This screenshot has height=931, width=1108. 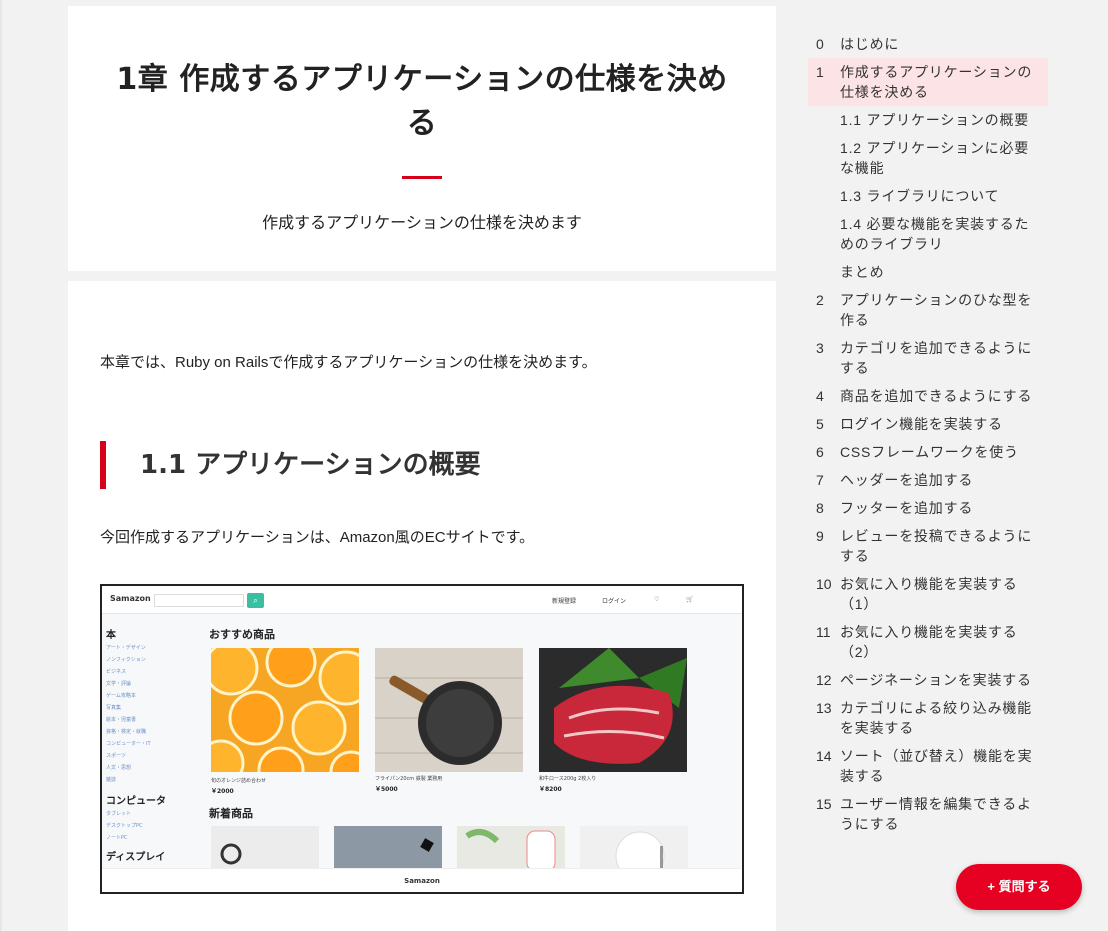 What do you see at coordinates (121, 720) in the screenshot?
I see `screenshot-sidebar-link: 絵本・児童書` at bounding box center [121, 720].